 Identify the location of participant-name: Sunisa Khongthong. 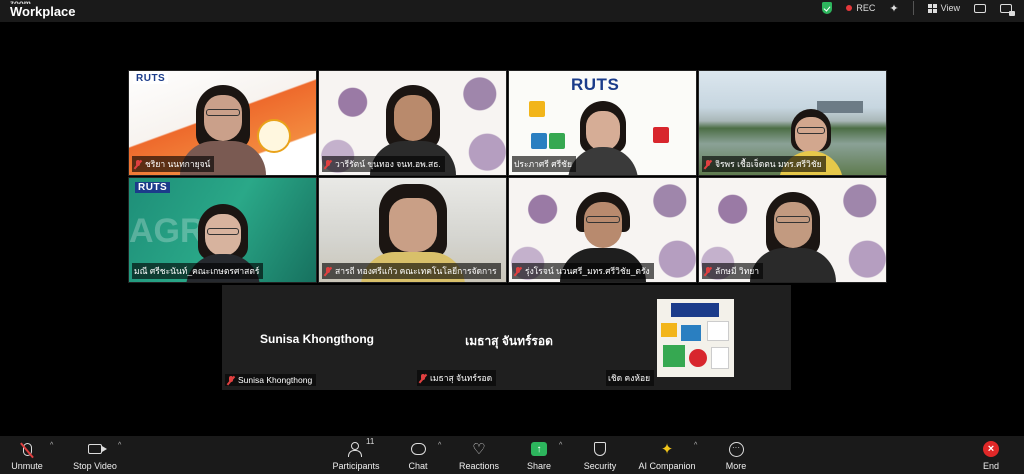
(275, 380).